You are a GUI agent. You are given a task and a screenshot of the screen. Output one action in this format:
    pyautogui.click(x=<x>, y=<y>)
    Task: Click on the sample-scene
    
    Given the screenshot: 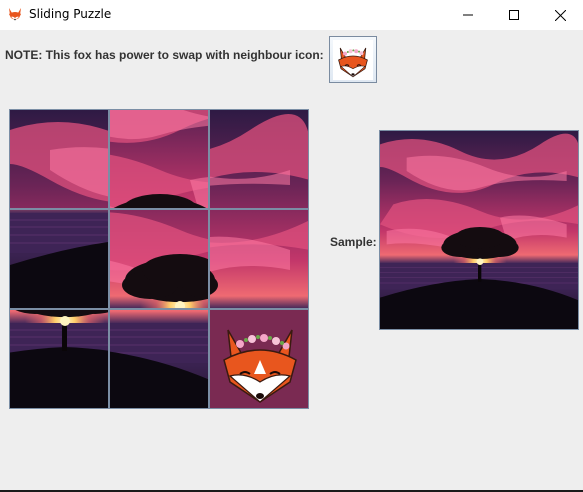 What is the action you would take?
    pyautogui.click(x=479, y=230)
    